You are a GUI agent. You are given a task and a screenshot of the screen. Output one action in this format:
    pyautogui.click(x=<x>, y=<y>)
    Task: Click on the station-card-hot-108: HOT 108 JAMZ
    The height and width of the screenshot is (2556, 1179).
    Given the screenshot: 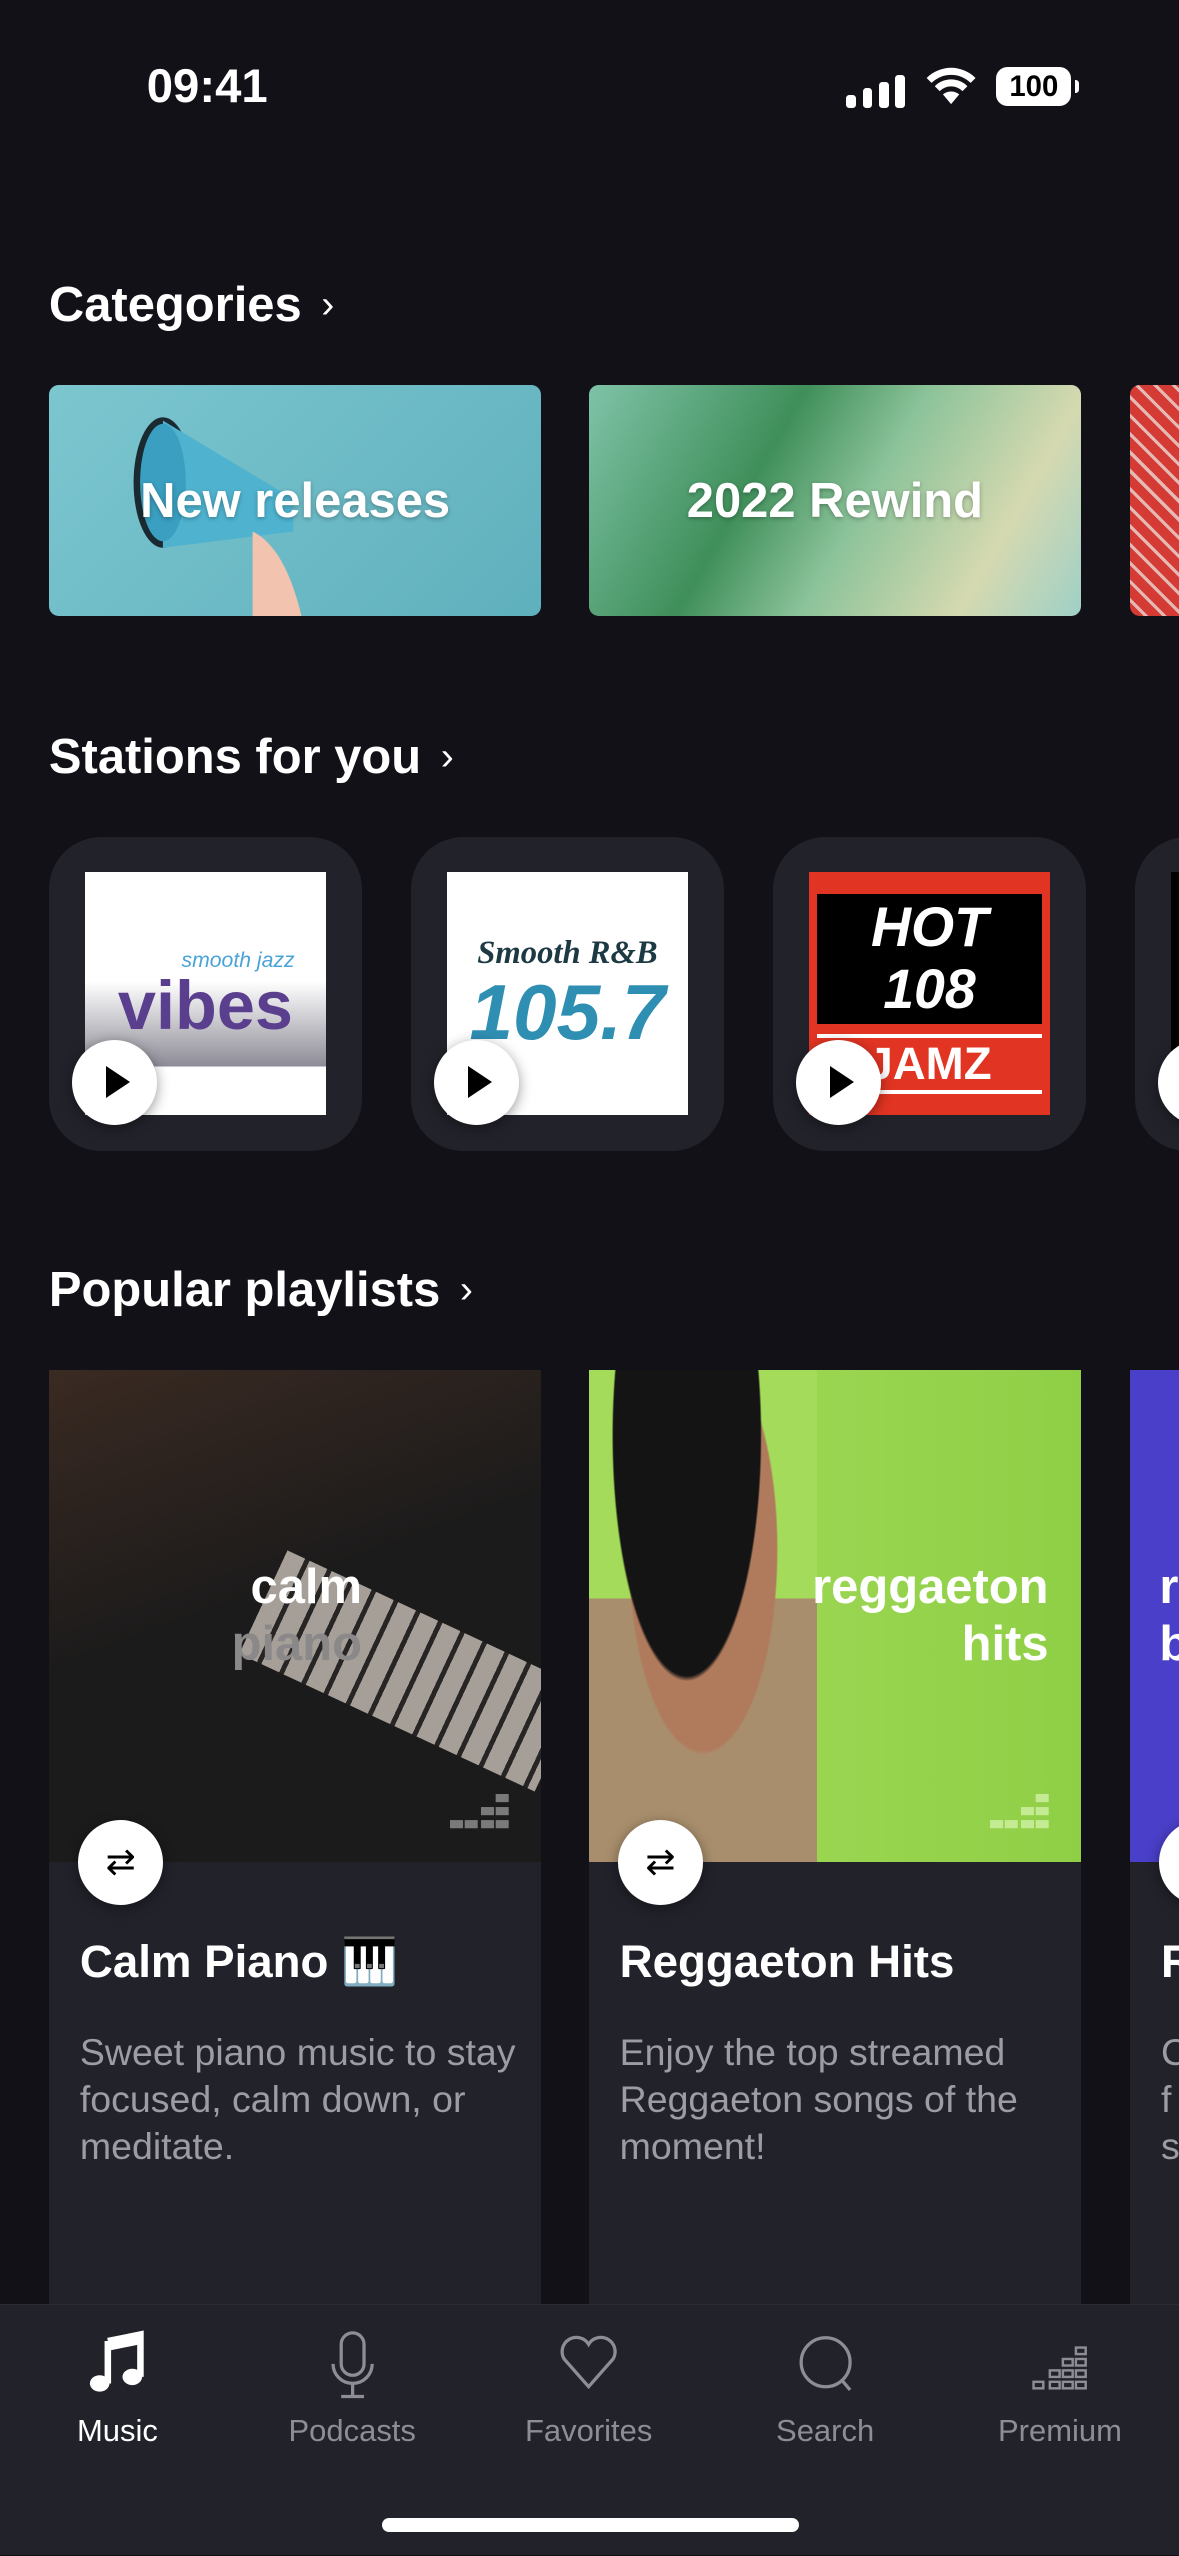 What is the action you would take?
    pyautogui.click(x=929, y=994)
    